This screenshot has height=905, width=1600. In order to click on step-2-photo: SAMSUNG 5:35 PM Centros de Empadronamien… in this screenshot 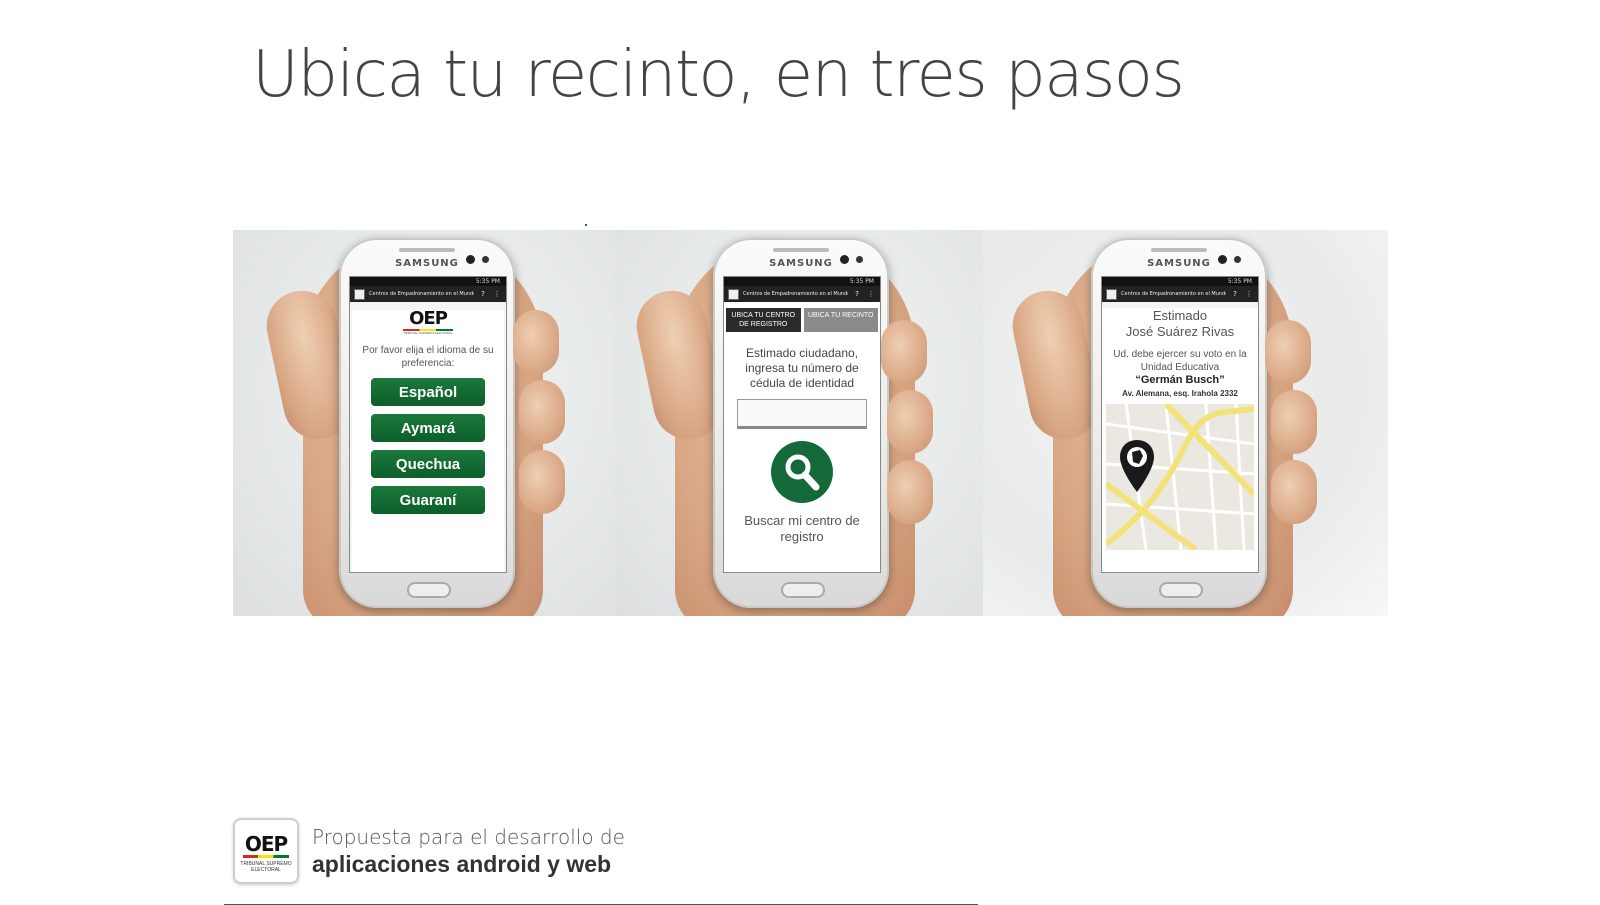, I will do `click(799, 423)`.